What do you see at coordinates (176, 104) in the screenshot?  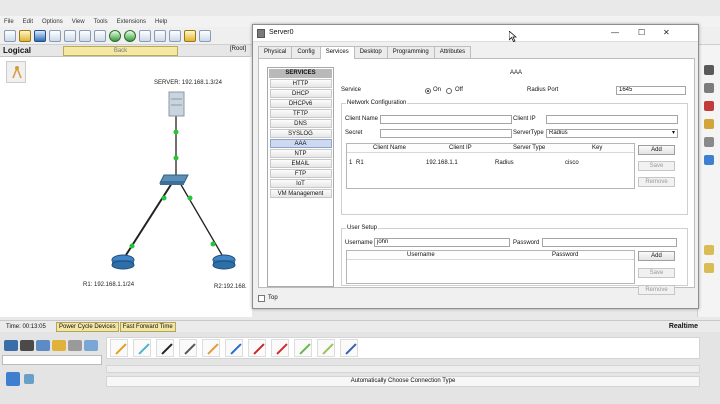 I see `server-icon` at bounding box center [176, 104].